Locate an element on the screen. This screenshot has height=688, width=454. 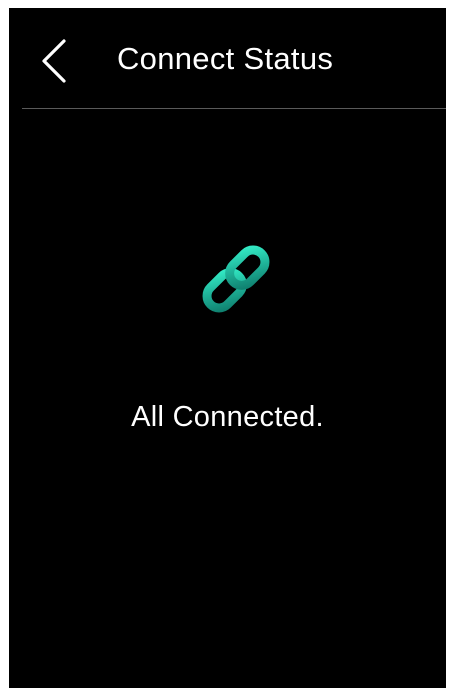
status-message: All Connected. is located at coordinates (227, 417).